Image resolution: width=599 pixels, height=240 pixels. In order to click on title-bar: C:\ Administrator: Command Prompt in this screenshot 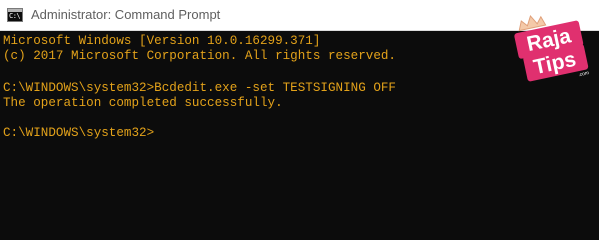, I will do `click(299, 15)`.